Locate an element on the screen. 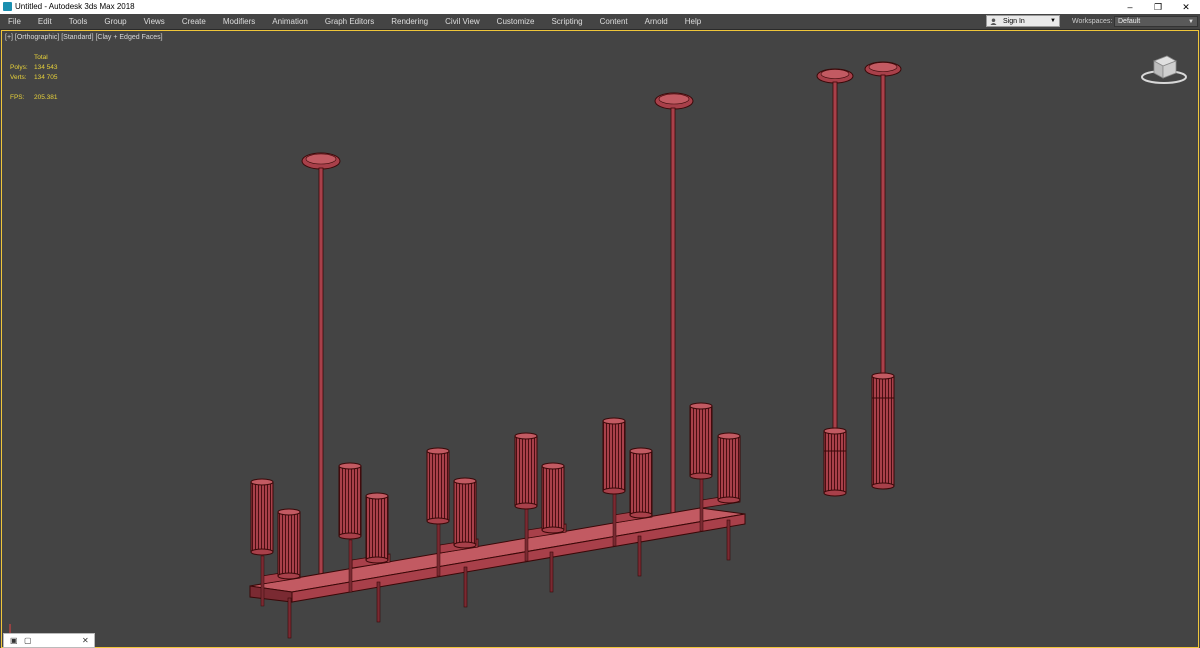  max-toggle-icon: ▢ is located at coordinates (28, 640).